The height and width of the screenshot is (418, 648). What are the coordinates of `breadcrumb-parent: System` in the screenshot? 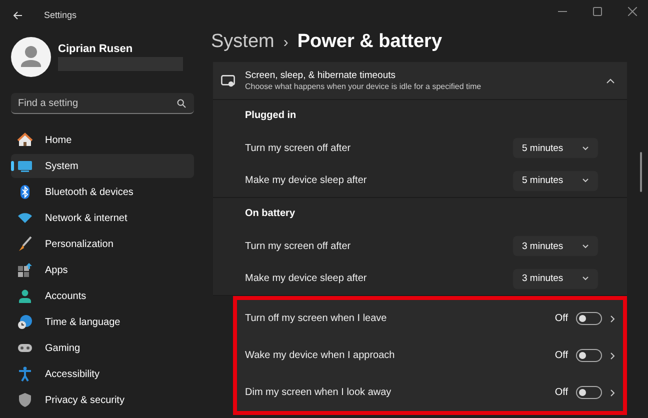 It's located at (242, 42).